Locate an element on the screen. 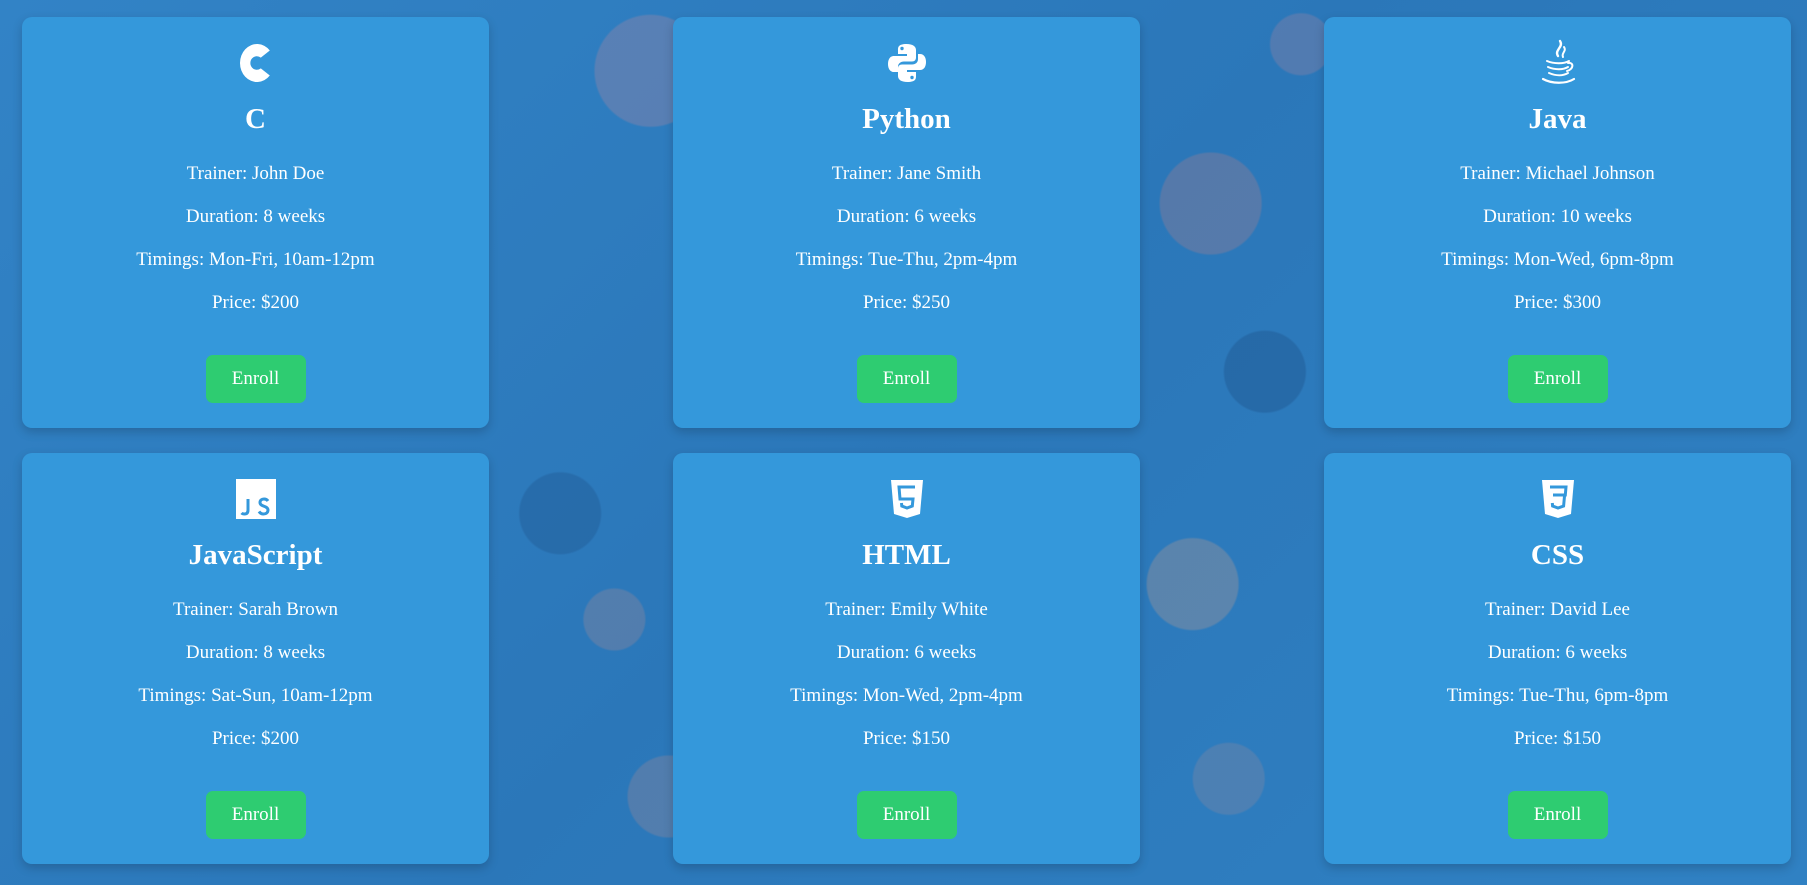 This screenshot has height=885, width=1807. css3-icon is located at coordinates (1557, 499).